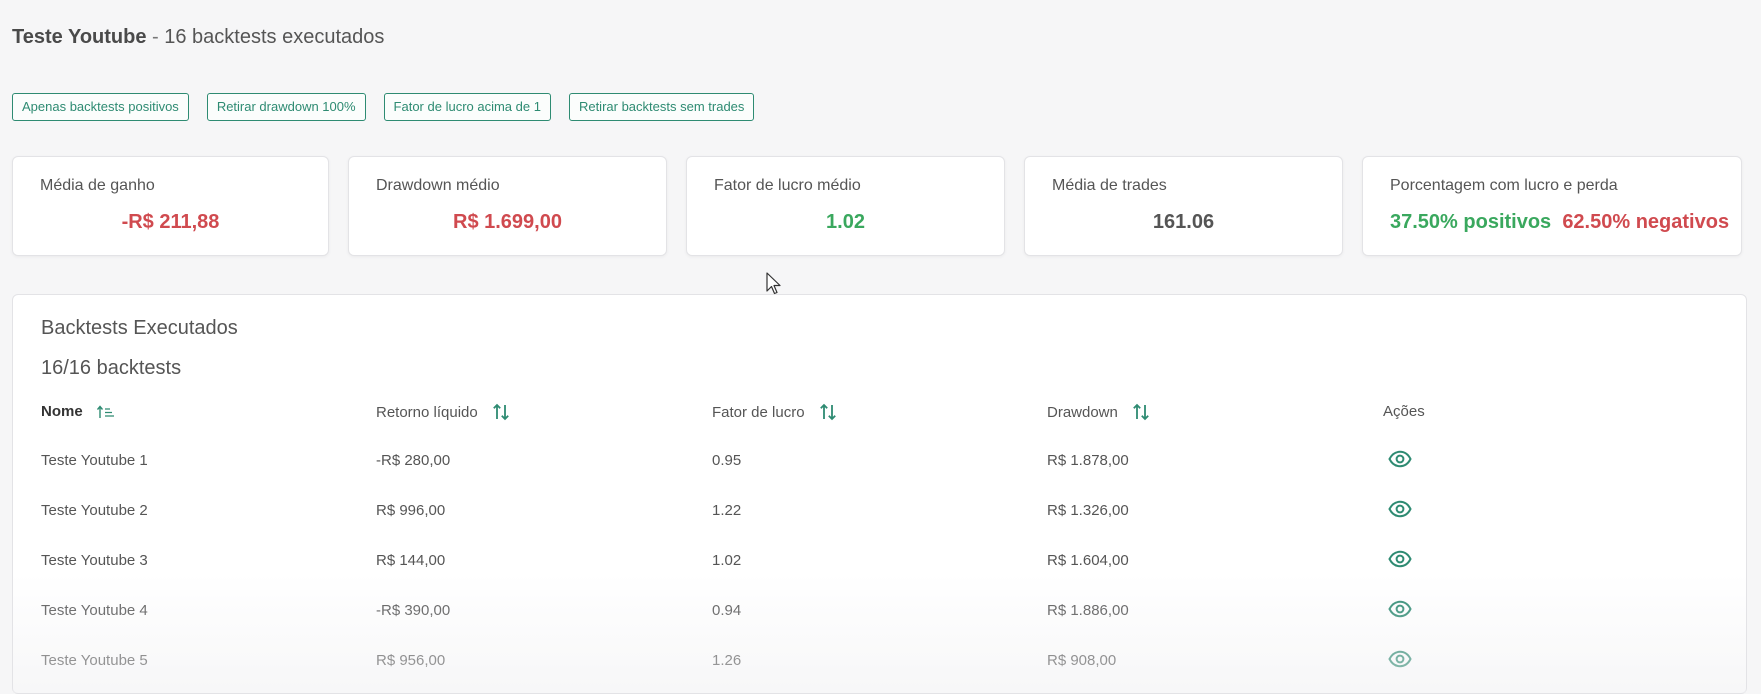 Image resolution: width=1761 pixels, height=694 pixels. I want to click on negative-pct: 62.50% negativos, so click(1646, 222).